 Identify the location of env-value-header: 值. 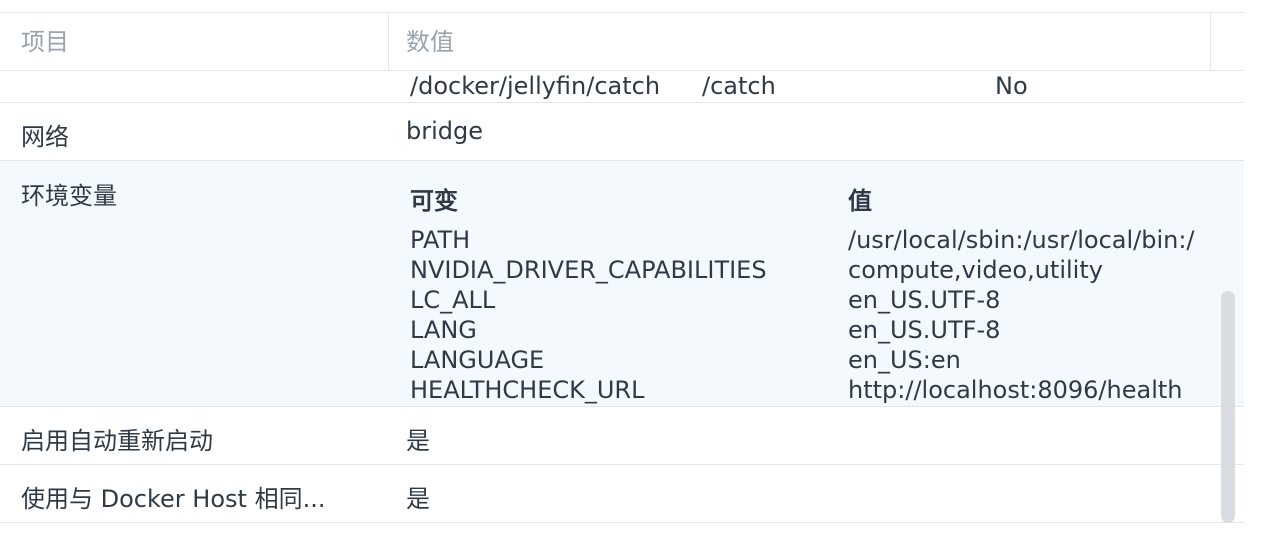
(860, 201).